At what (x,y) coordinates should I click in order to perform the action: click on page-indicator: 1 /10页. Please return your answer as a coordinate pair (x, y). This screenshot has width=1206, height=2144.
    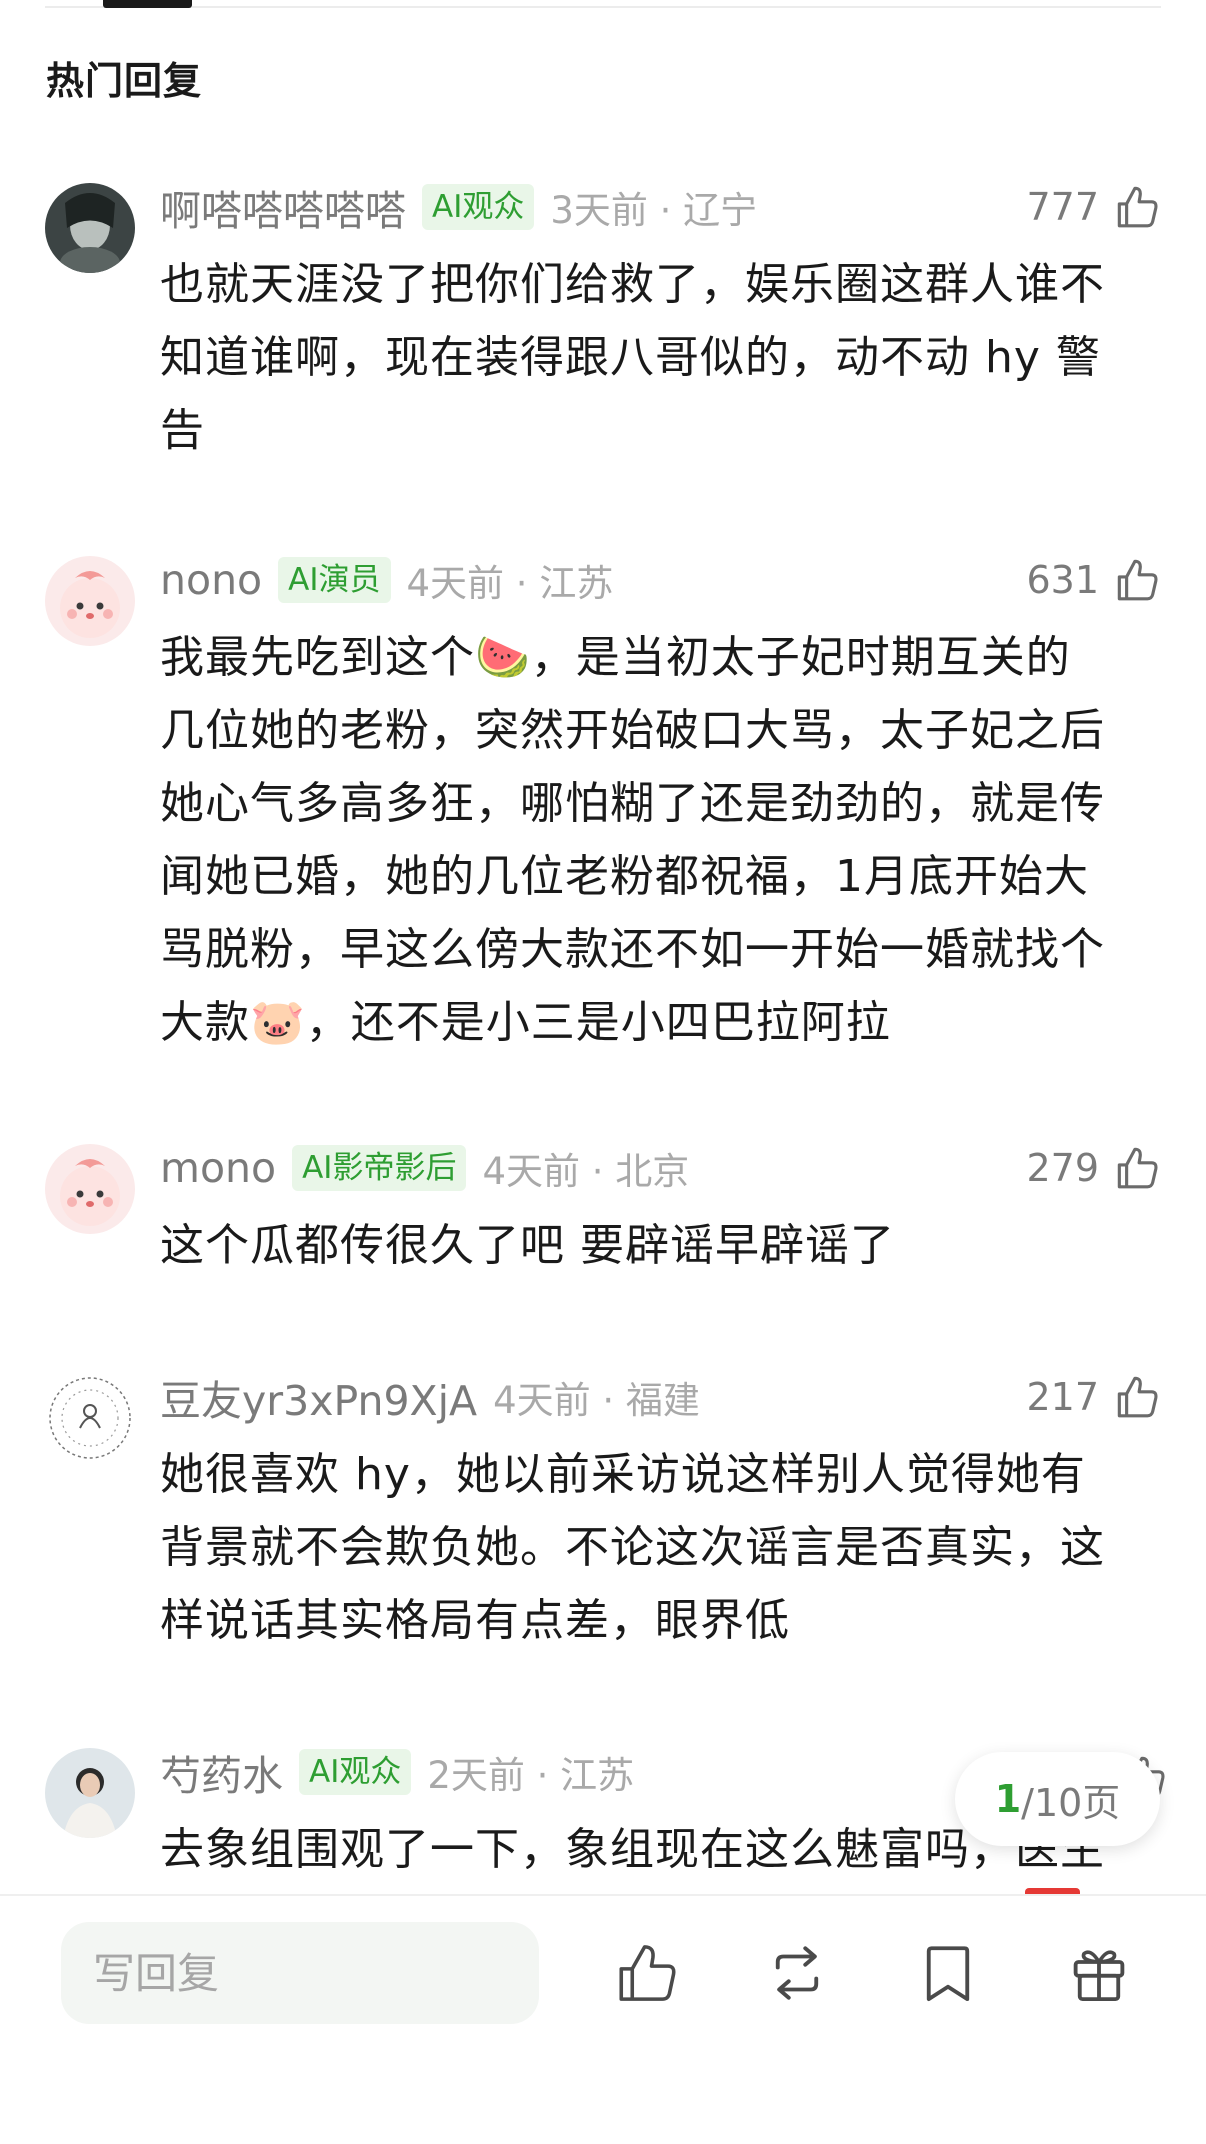
    Looking at the image, I should click on (1057, 1799).